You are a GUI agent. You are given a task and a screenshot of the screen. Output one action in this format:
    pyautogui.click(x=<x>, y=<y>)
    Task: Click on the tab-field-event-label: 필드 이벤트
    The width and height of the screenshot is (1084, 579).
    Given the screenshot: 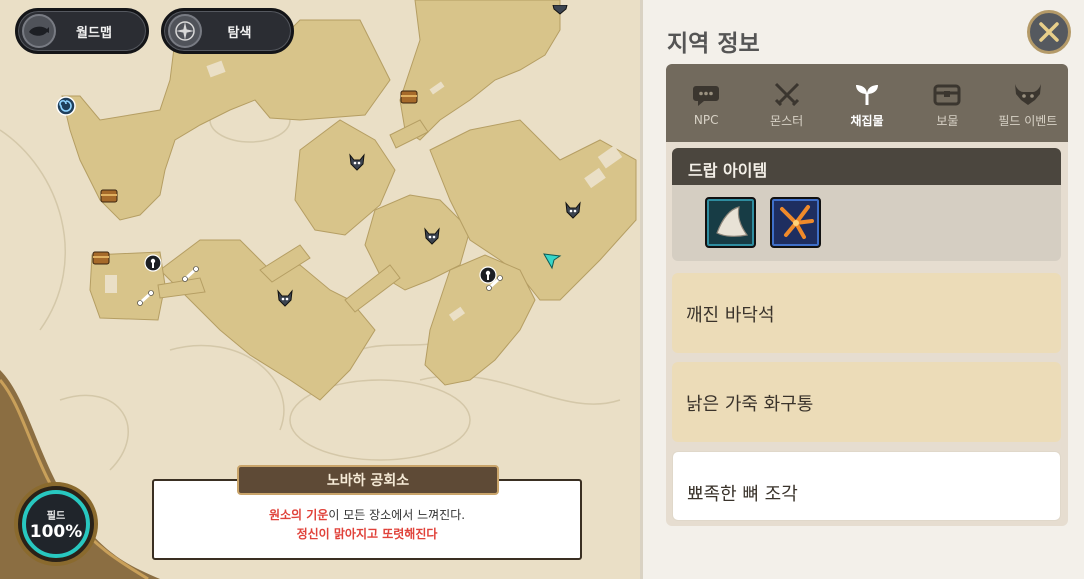 What is the action you would take?
    pyautogui.click(x=1028, y=120)
    